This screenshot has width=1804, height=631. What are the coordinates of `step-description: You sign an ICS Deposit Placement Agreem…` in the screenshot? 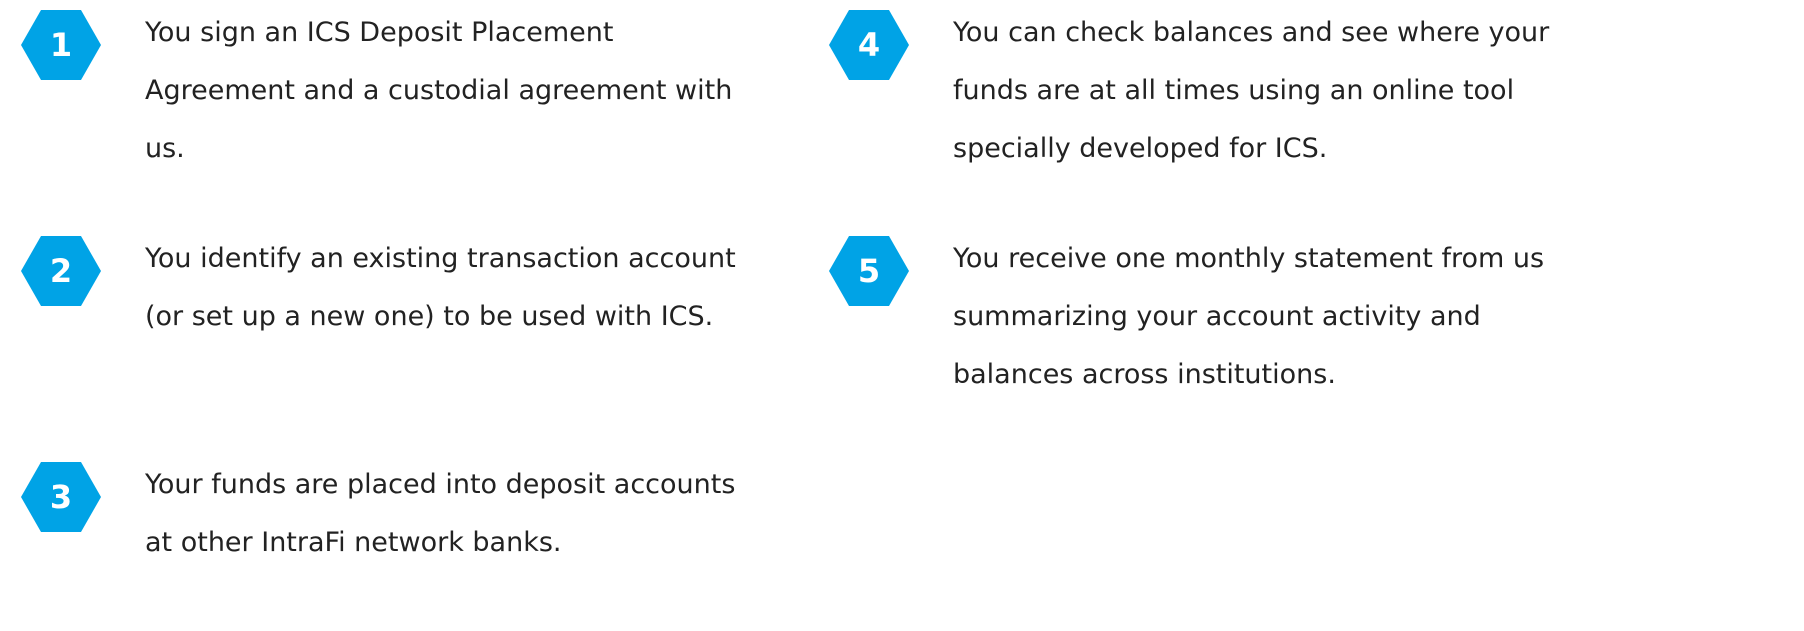 It's located at (439, 90).